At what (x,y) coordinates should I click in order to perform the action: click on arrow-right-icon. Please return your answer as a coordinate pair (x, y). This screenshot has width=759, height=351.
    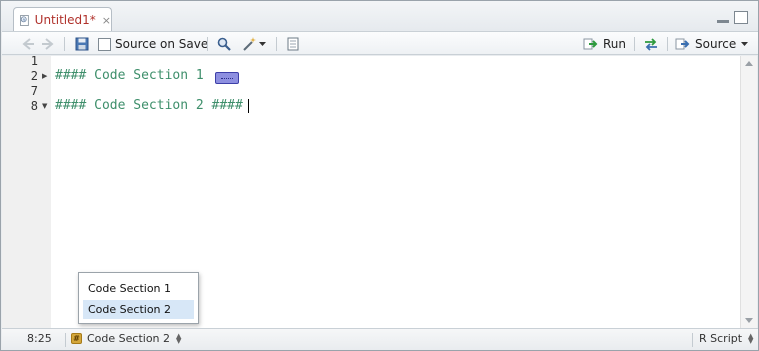
    Looking at the image, I should click on (48, 44).